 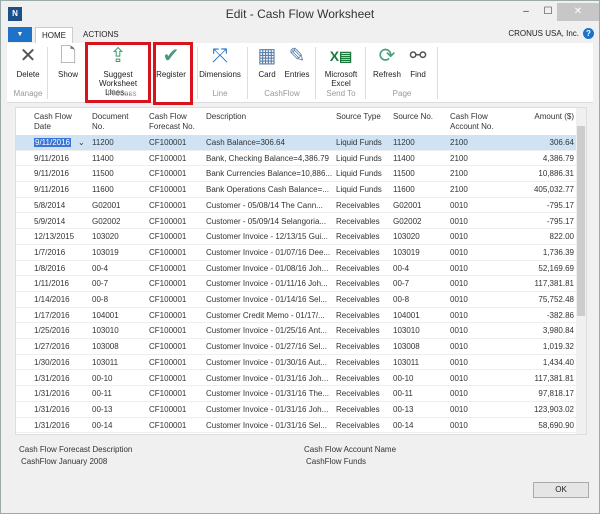 I want to click on find-button: ⚯ Find, so click(x=418, y=61).